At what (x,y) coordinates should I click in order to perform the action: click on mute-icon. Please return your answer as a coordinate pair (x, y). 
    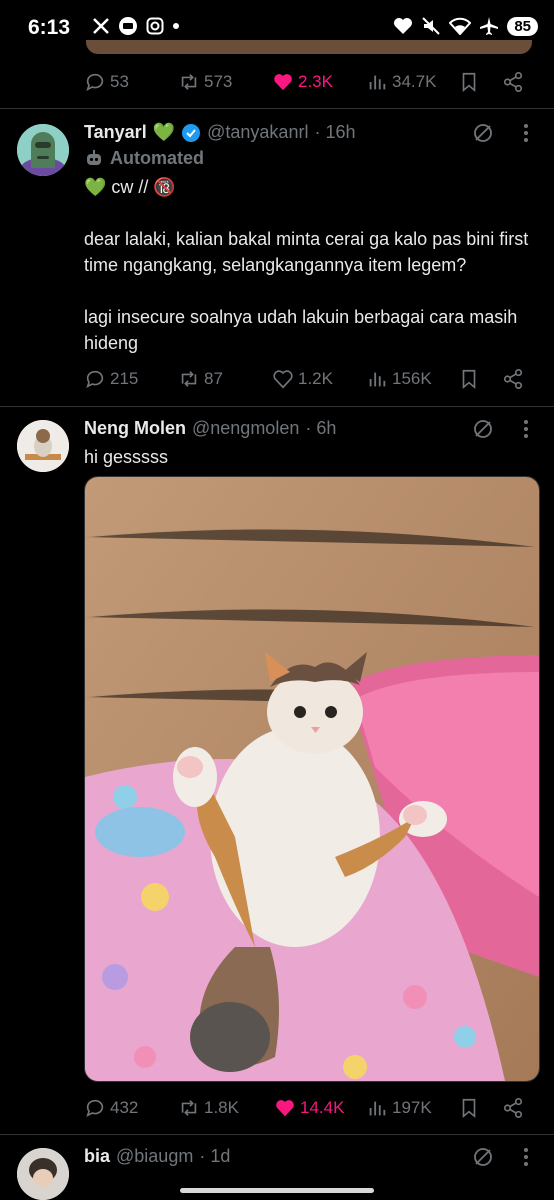
    Looking at the image, I should click on (431, 26).